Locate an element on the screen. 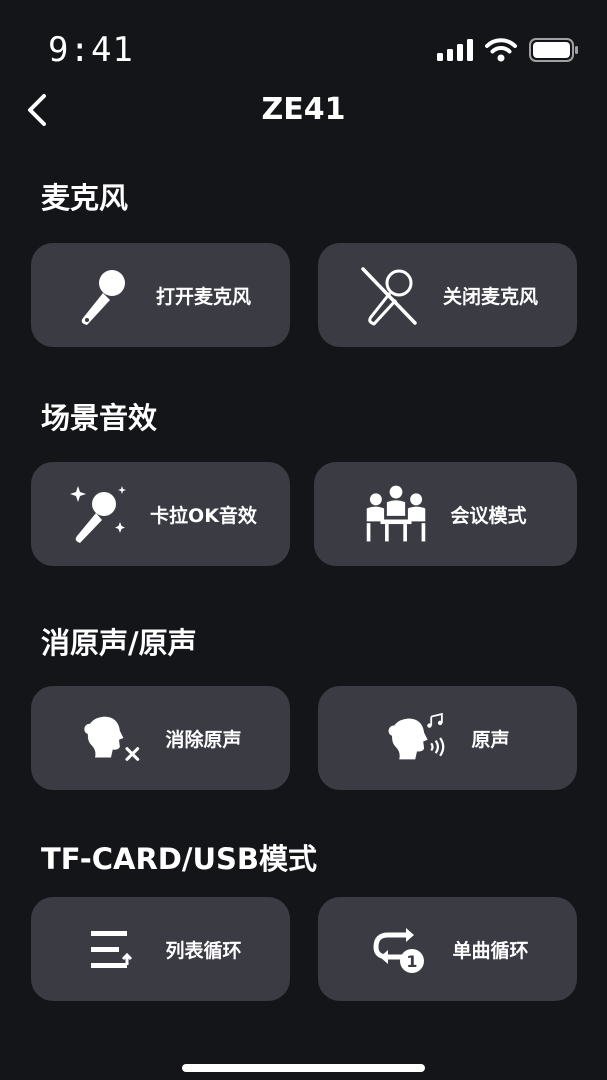 The height and width of the screenshot is (1080, 607). list-loop-label: 列表循环 is located at coordinates (203, 950).